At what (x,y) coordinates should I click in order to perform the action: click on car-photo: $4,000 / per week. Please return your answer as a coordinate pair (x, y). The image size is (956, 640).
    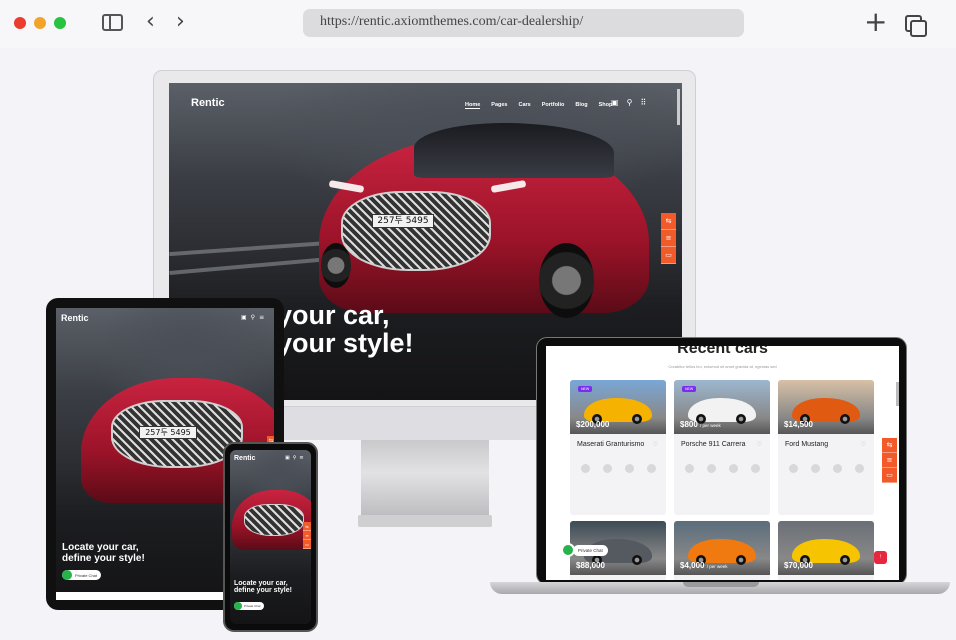
    Looking at the image, I should click on (722, 548).